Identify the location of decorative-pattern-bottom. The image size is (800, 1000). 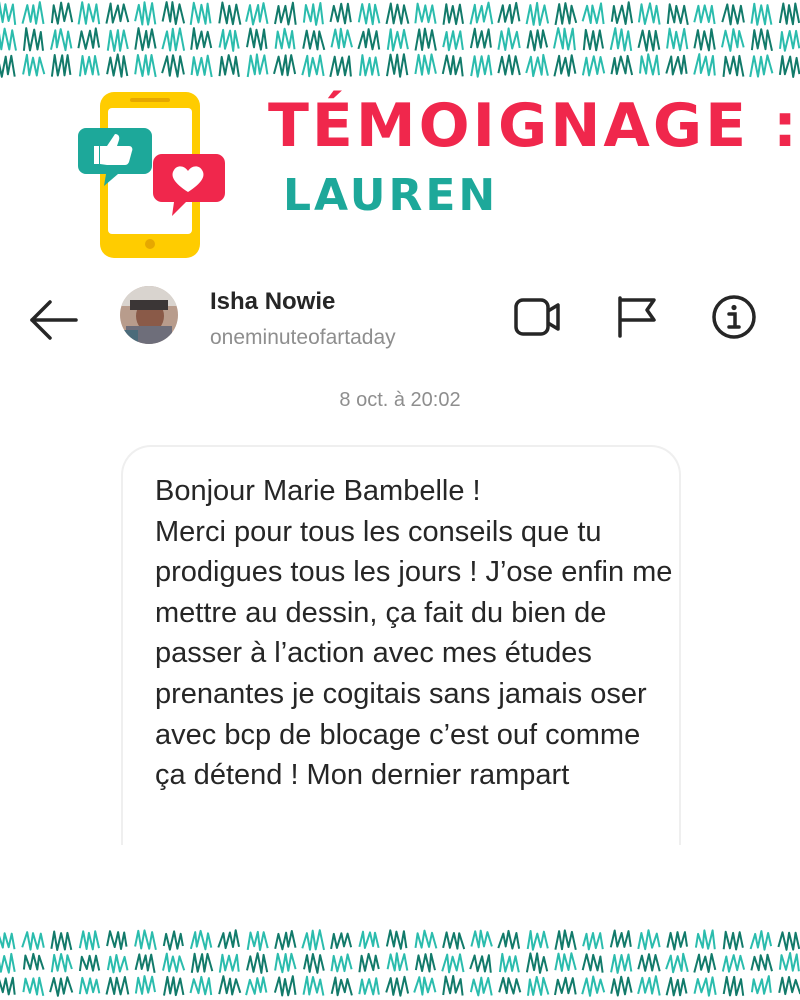
(400, 964).